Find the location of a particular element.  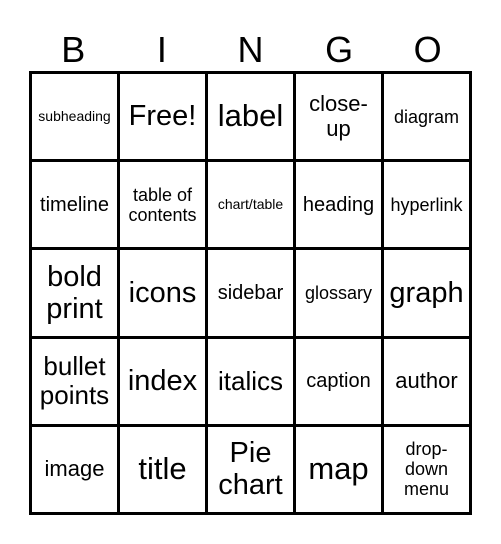

header-letter-n: N is located at coordinates (250, 49).